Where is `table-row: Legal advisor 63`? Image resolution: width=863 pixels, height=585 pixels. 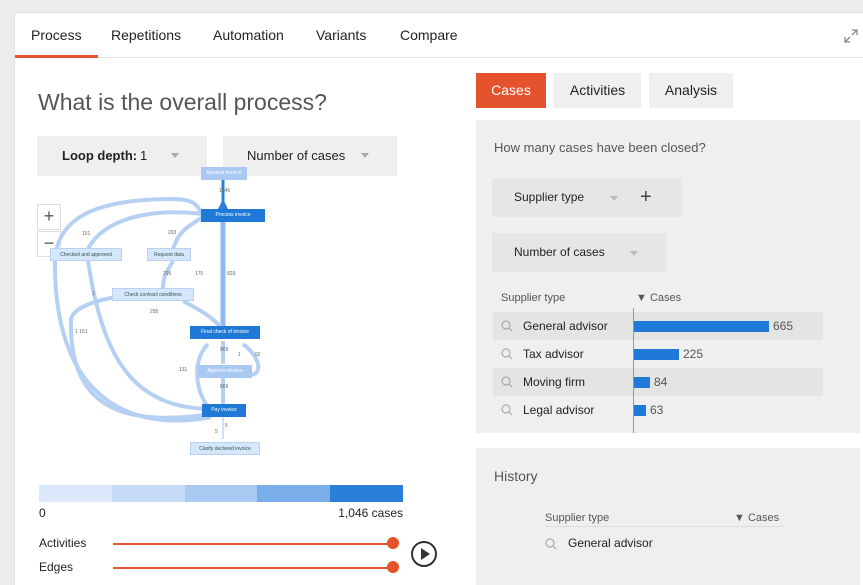 table-row: Legal advisor 63 is located at coordinates (658, 410).